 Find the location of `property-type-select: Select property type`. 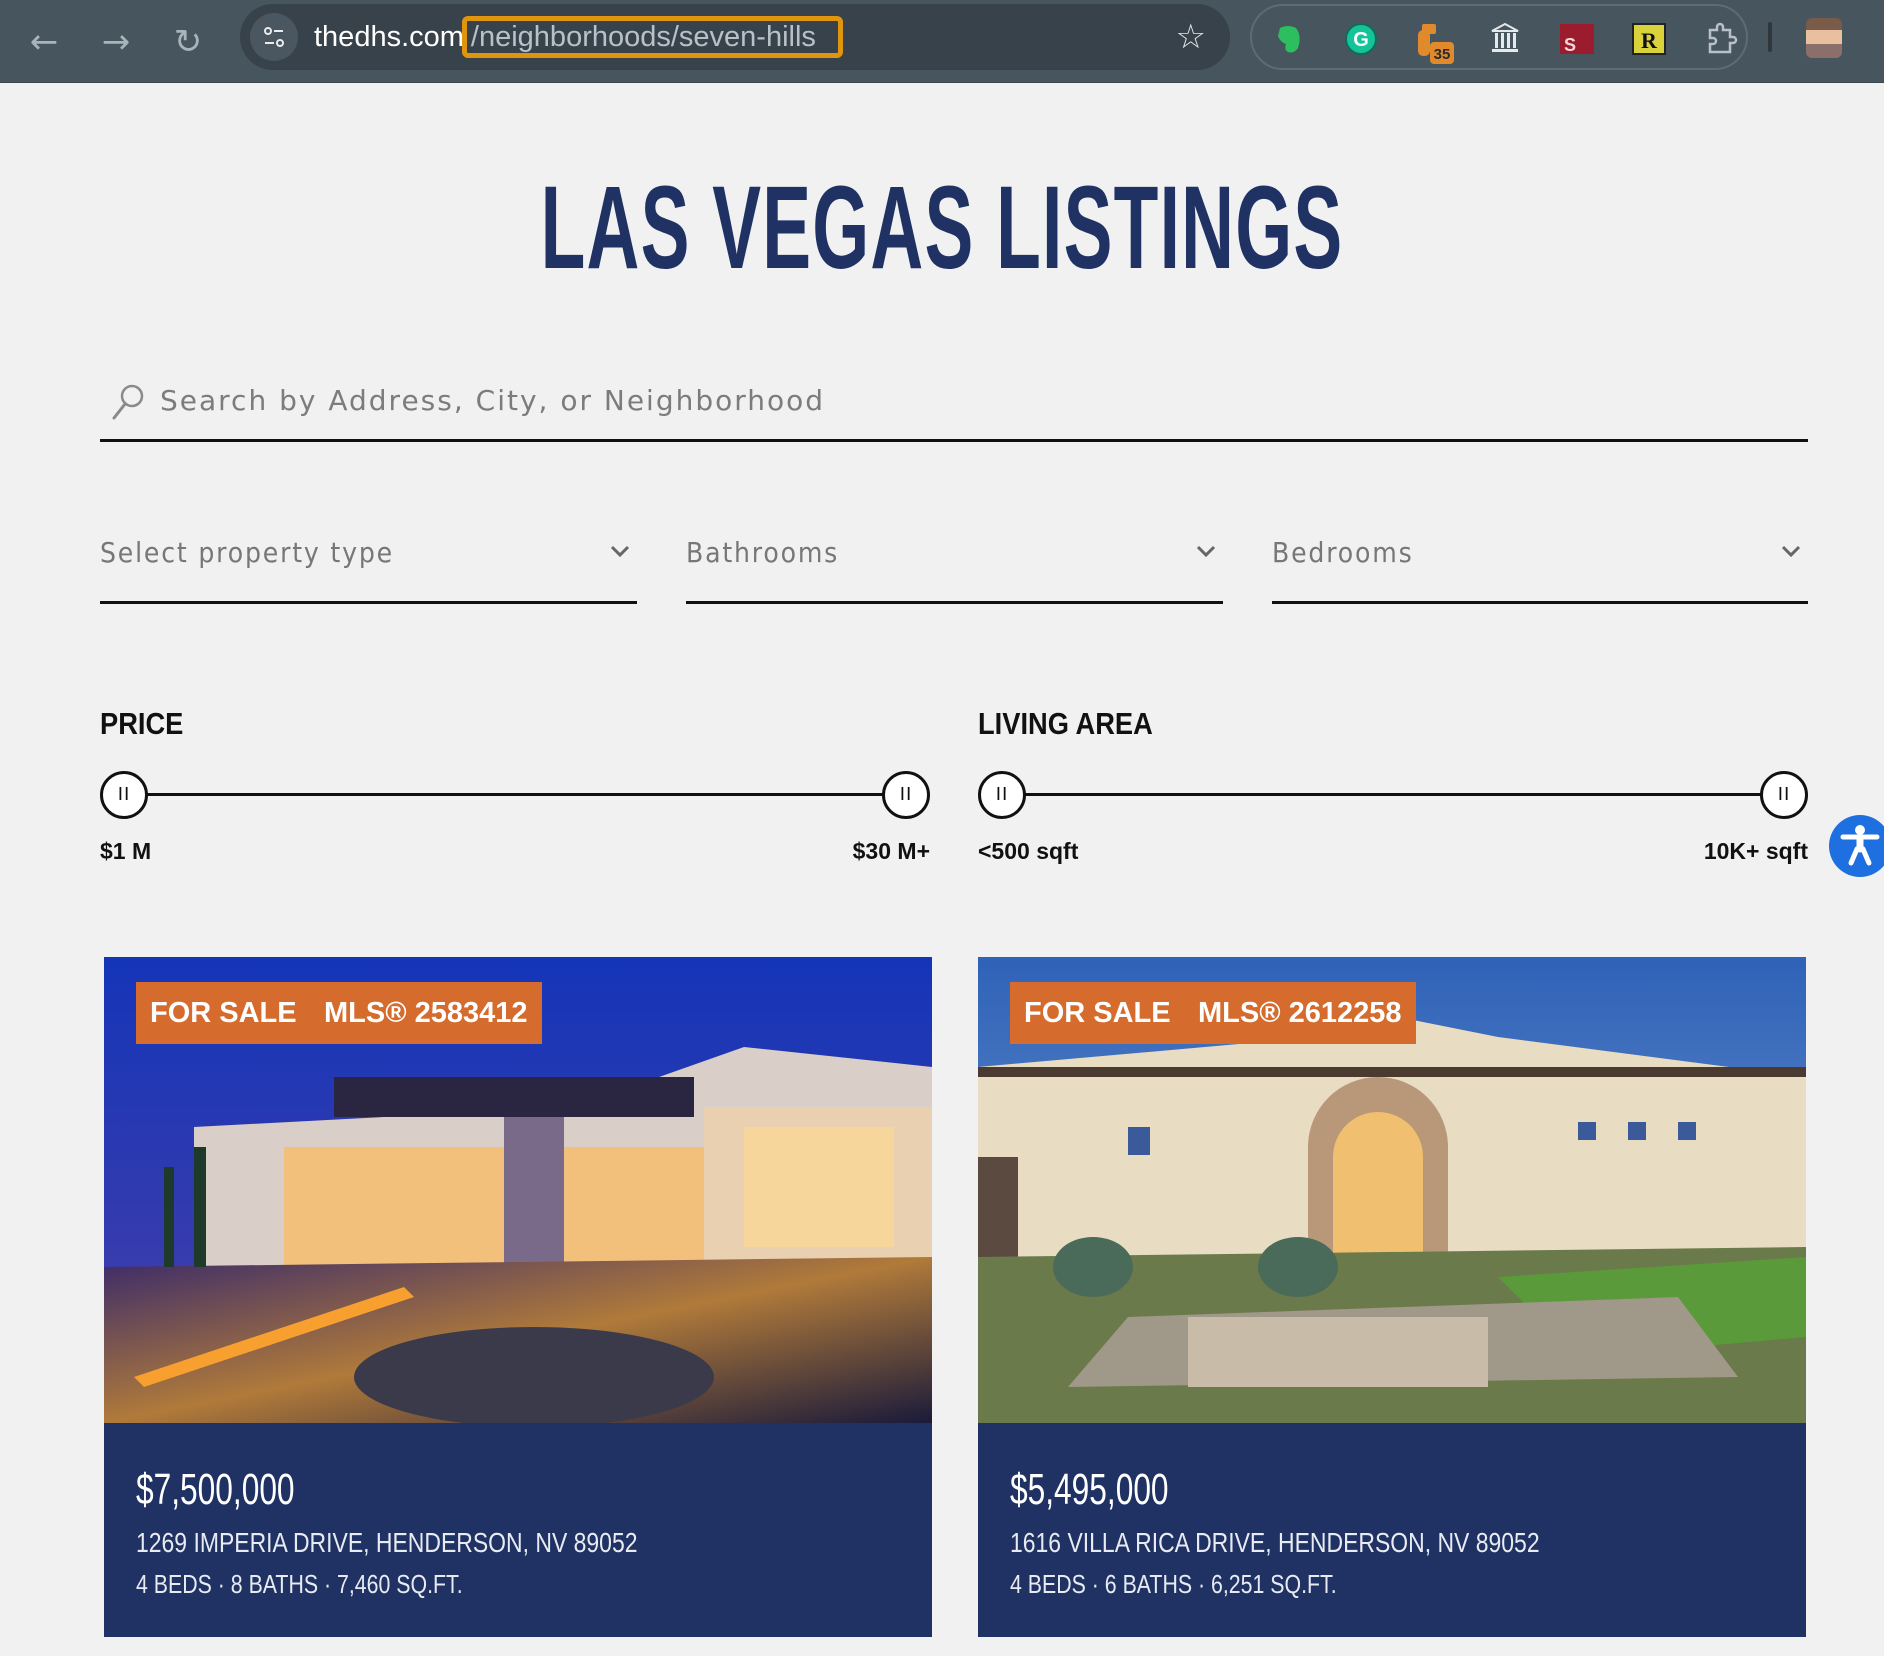

property-type-select: Select property type is located at coordinates (368, 562).